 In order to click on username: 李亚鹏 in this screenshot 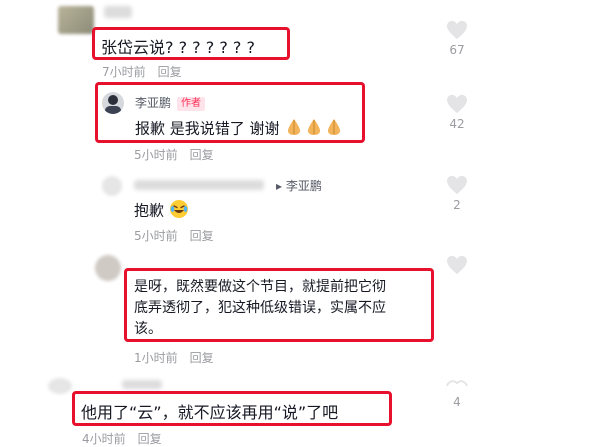, I will do `click(153, 103)`.